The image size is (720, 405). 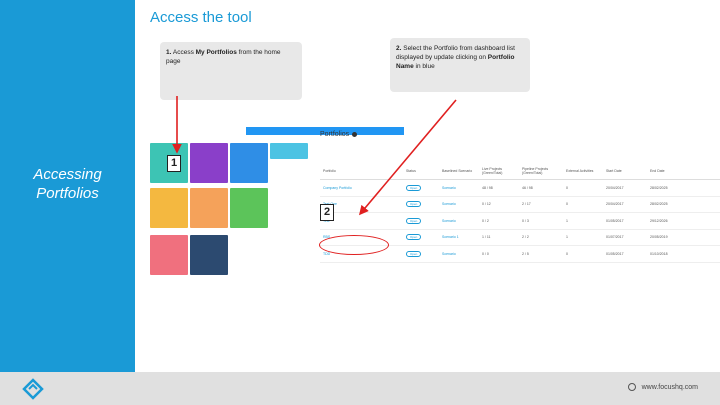 What do you see at coordinates (407, 157) in the screenshot?
I see `arrow-to-portfolio` at bounding box center [407, 157].